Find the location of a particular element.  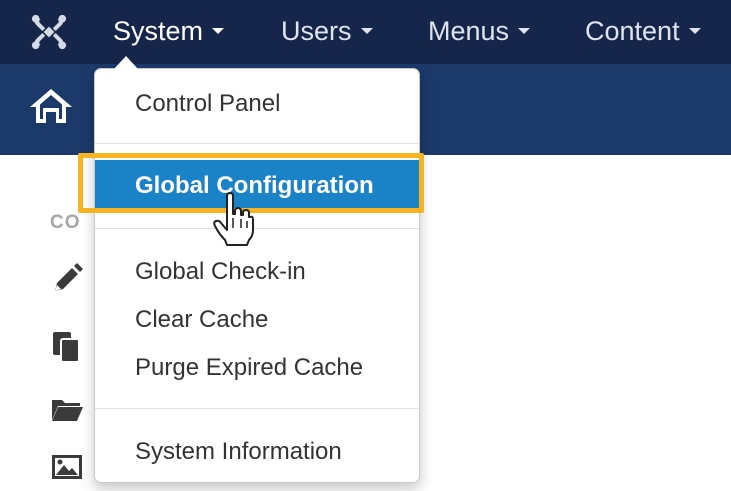

nav-system: System is located at coordinates (169, 31).